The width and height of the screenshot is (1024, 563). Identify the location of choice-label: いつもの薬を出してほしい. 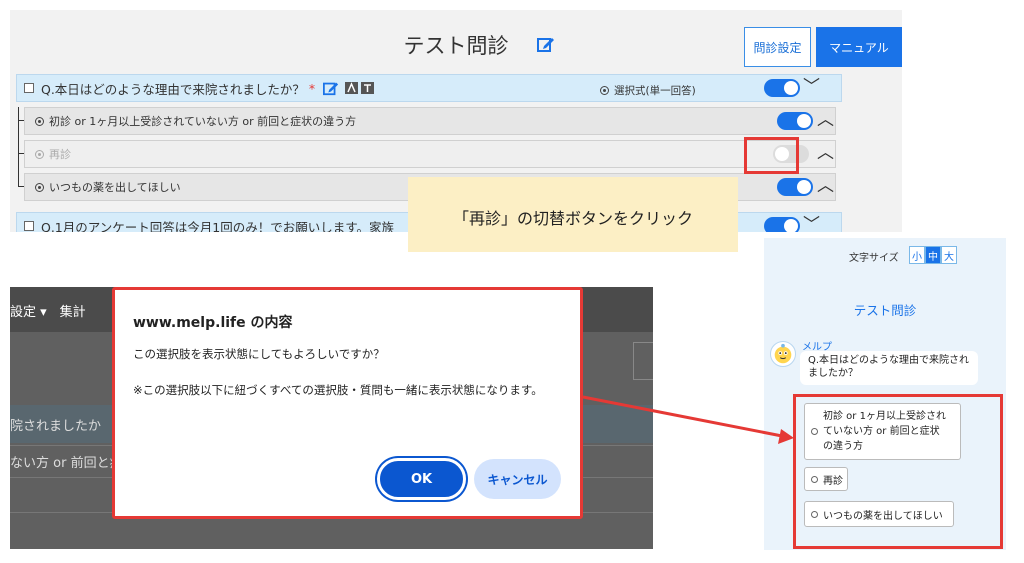
(883, 516).